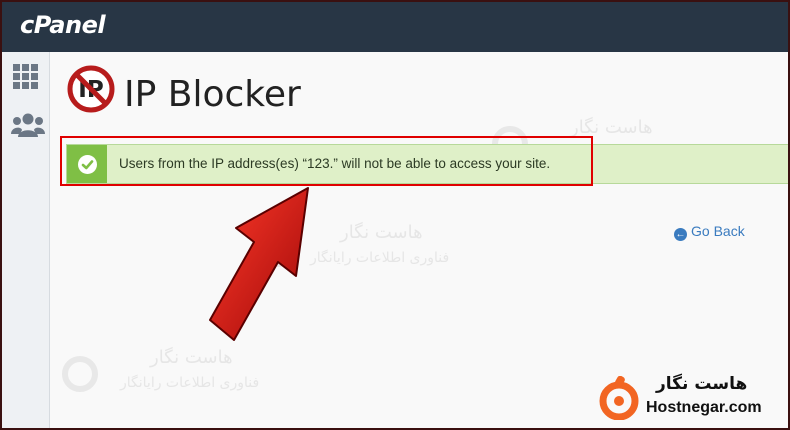 This screenshot has height=430, width=790. I want to click on brand-site: Hostnegar.com, so click(704, 407).